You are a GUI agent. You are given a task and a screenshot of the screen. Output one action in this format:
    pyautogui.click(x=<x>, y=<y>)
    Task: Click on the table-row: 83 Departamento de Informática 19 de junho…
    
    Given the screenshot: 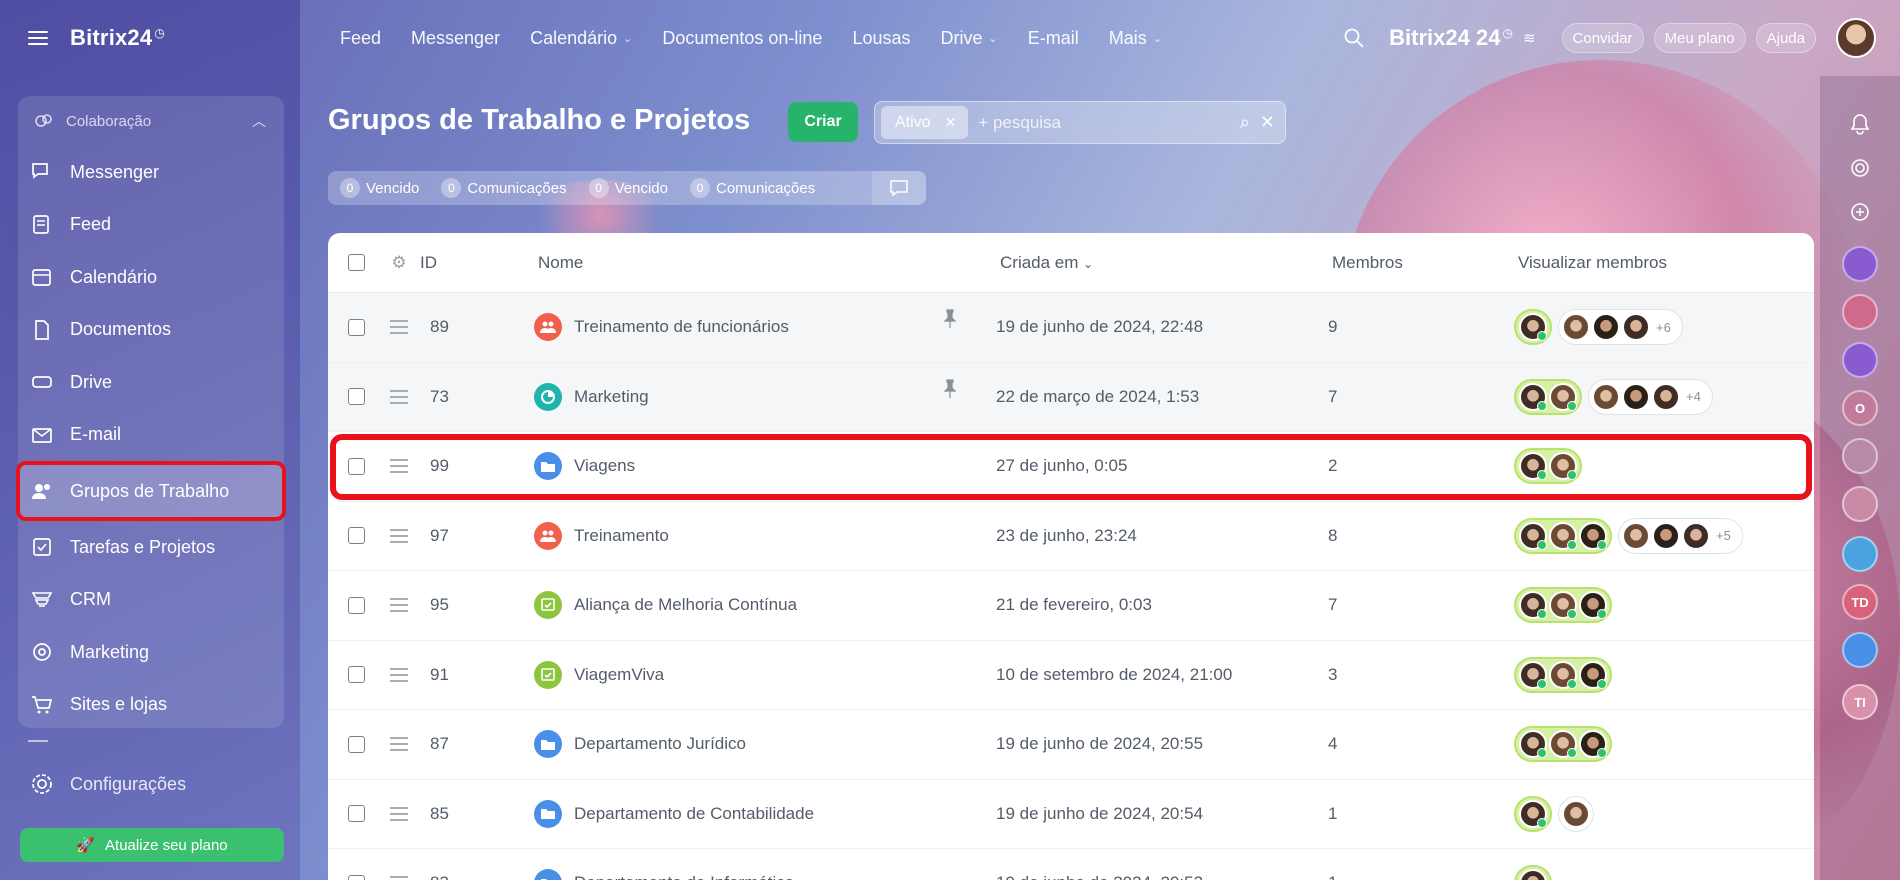 What is the action you would take?
    pyautogui.click(x=1071, y=864)
    